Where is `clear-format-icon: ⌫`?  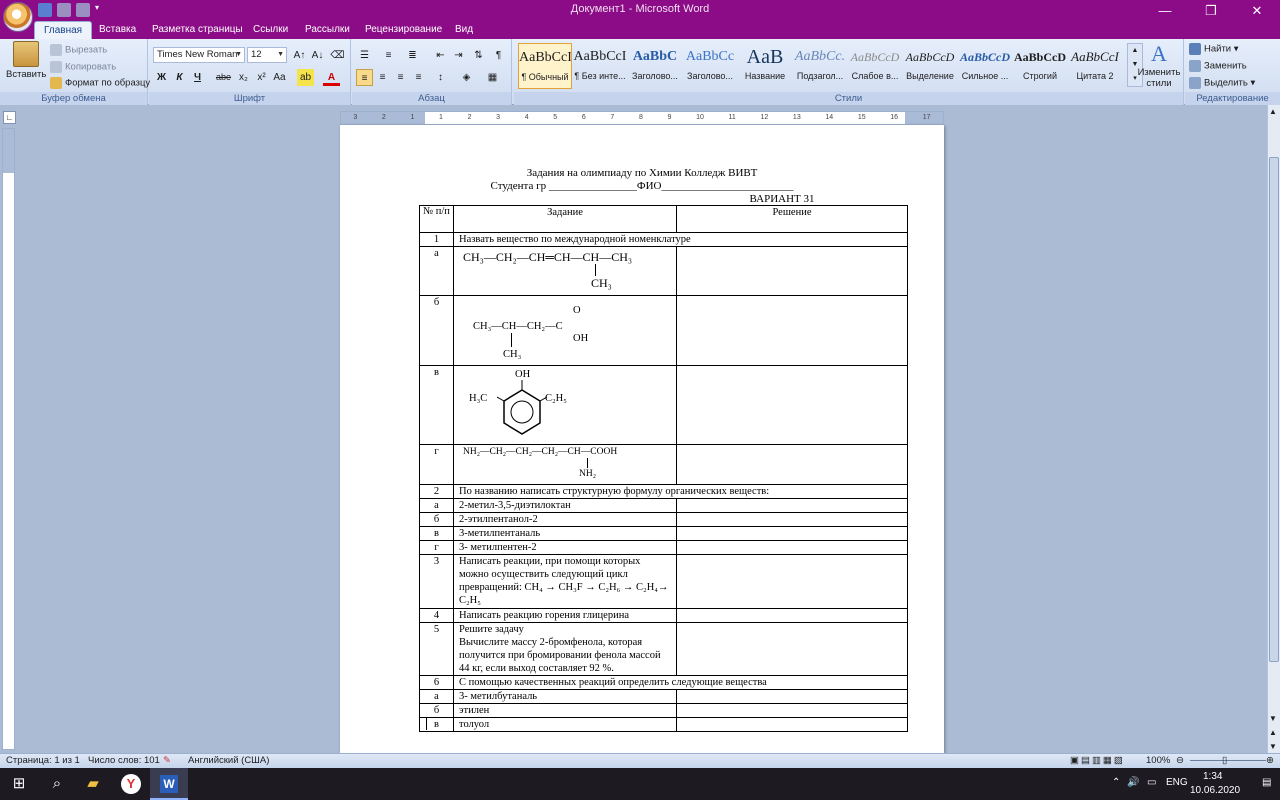 clear-format-icon: ⌫ is located at coordinates (337, 55).